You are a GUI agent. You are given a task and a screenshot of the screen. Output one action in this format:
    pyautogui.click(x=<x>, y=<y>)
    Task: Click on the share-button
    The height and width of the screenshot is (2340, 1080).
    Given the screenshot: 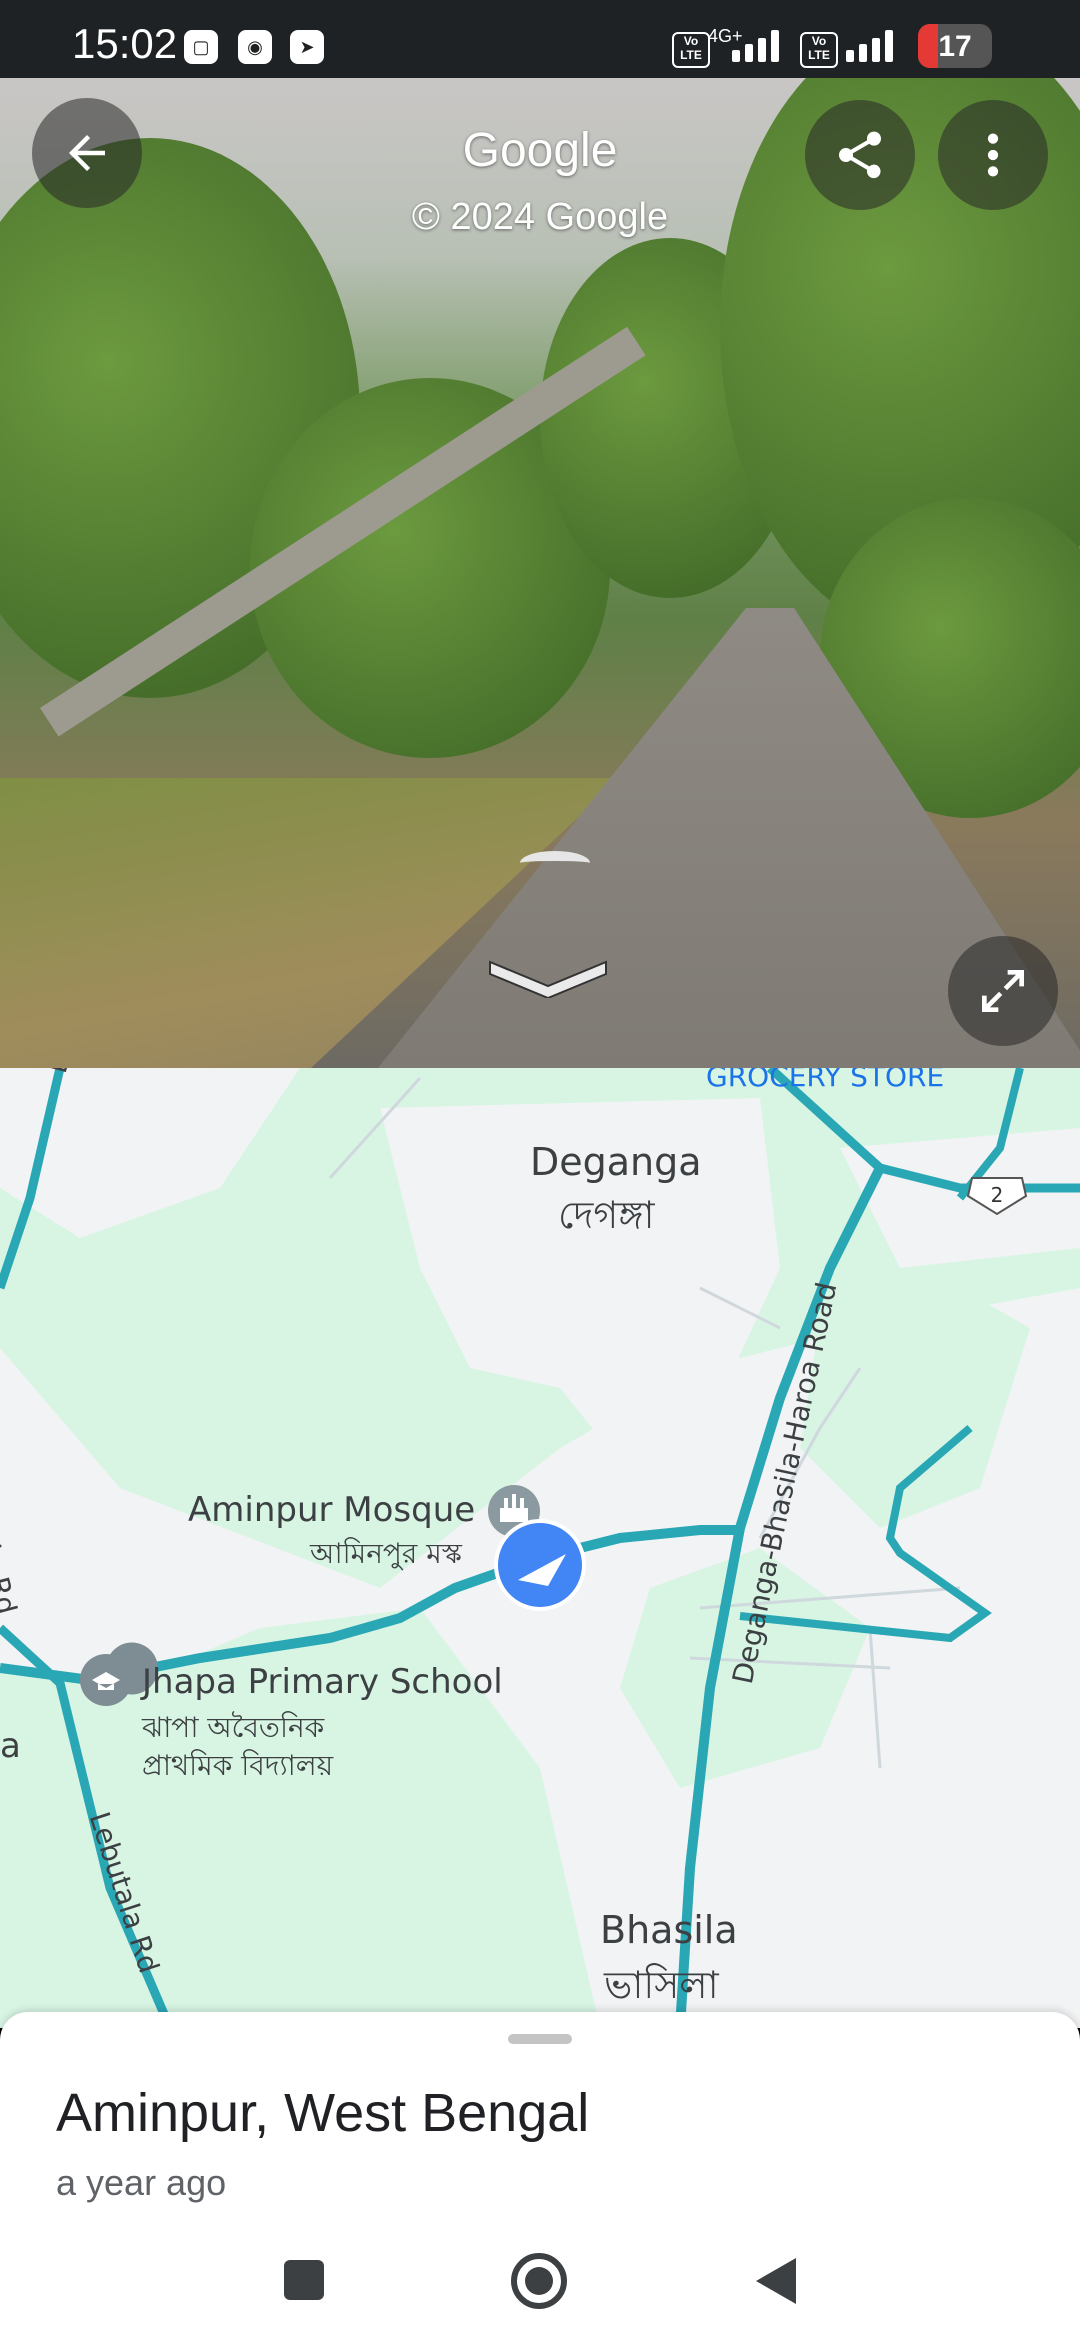 What is the action you would take?
    pyautogui.click(x=860, y=155)
    